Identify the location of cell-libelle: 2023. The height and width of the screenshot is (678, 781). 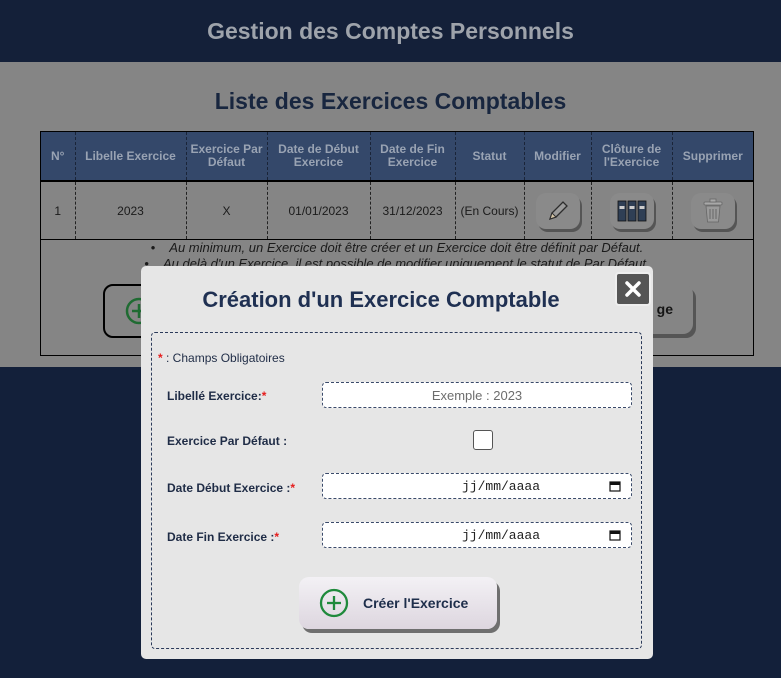
(131, 210).